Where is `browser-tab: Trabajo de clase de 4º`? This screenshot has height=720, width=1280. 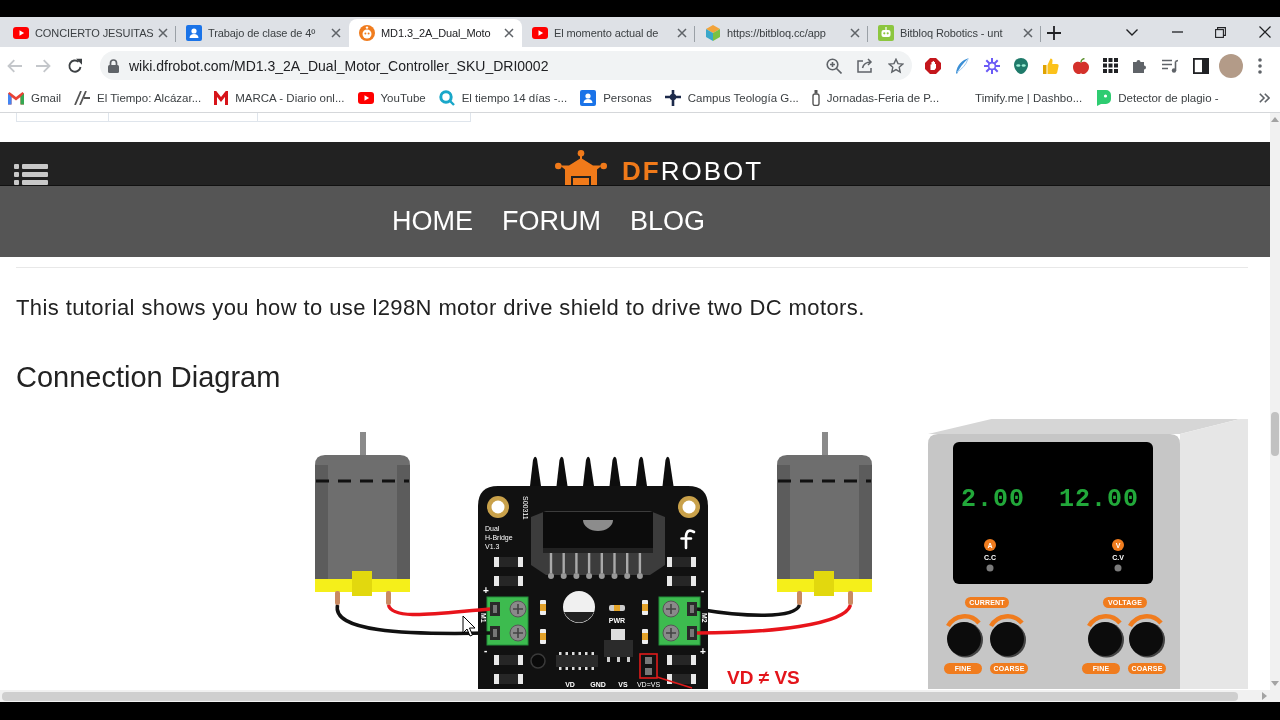
browser-tab: Trabajo de clase de 4º is located at coordinates (262, 33).